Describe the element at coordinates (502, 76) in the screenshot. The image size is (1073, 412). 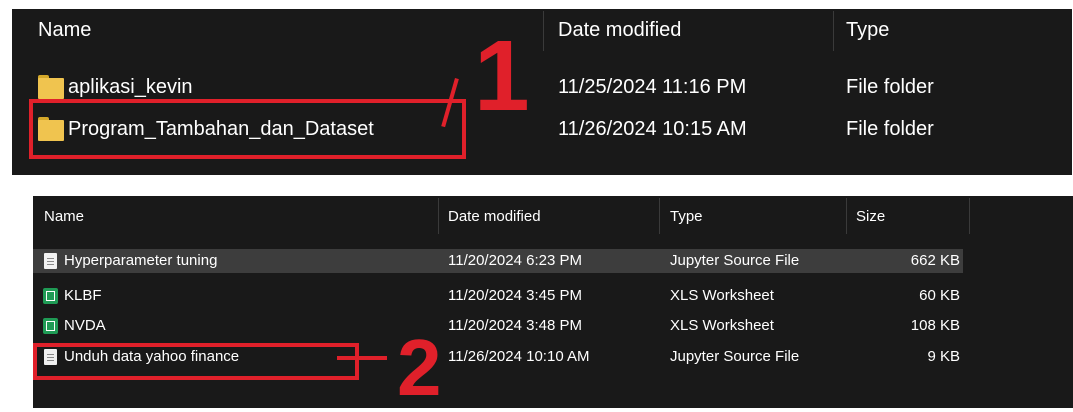
I see `annotation-number-1: 1` at that location.